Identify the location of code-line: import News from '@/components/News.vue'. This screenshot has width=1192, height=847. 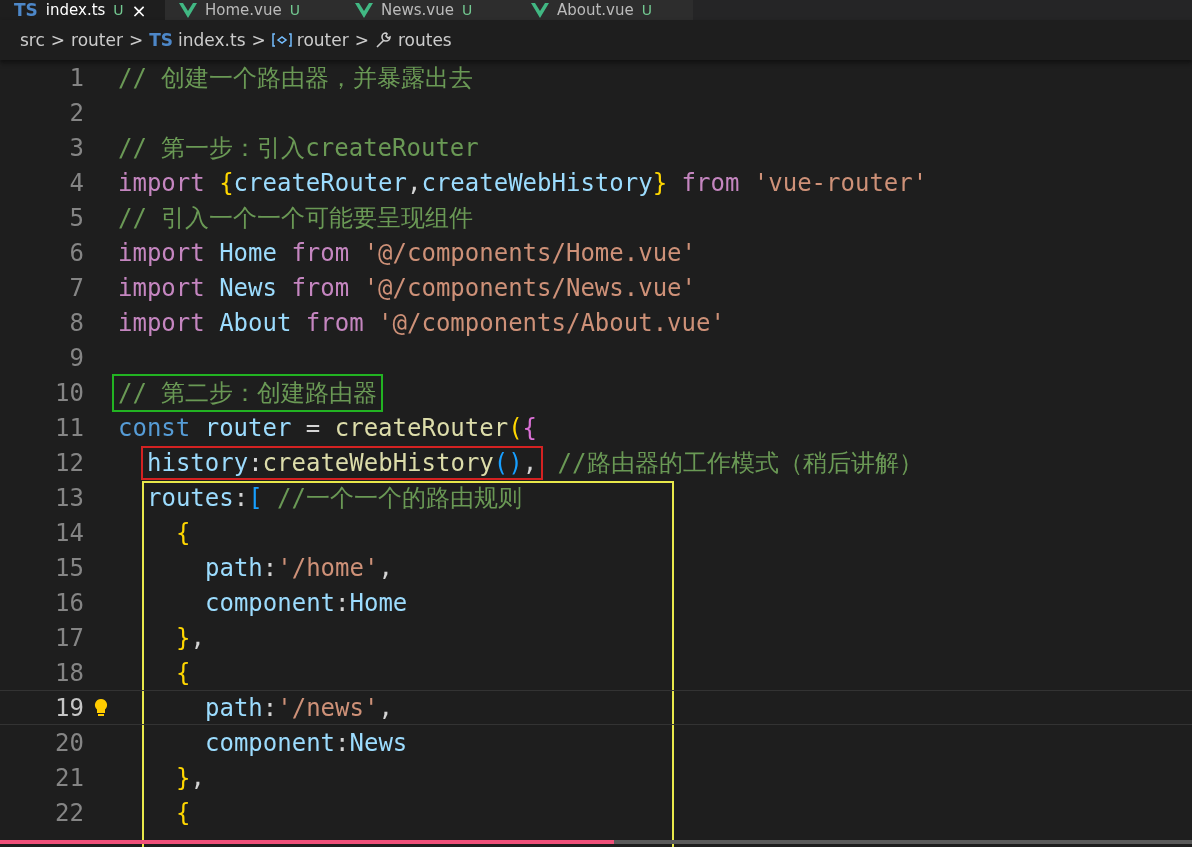
(407, 287).